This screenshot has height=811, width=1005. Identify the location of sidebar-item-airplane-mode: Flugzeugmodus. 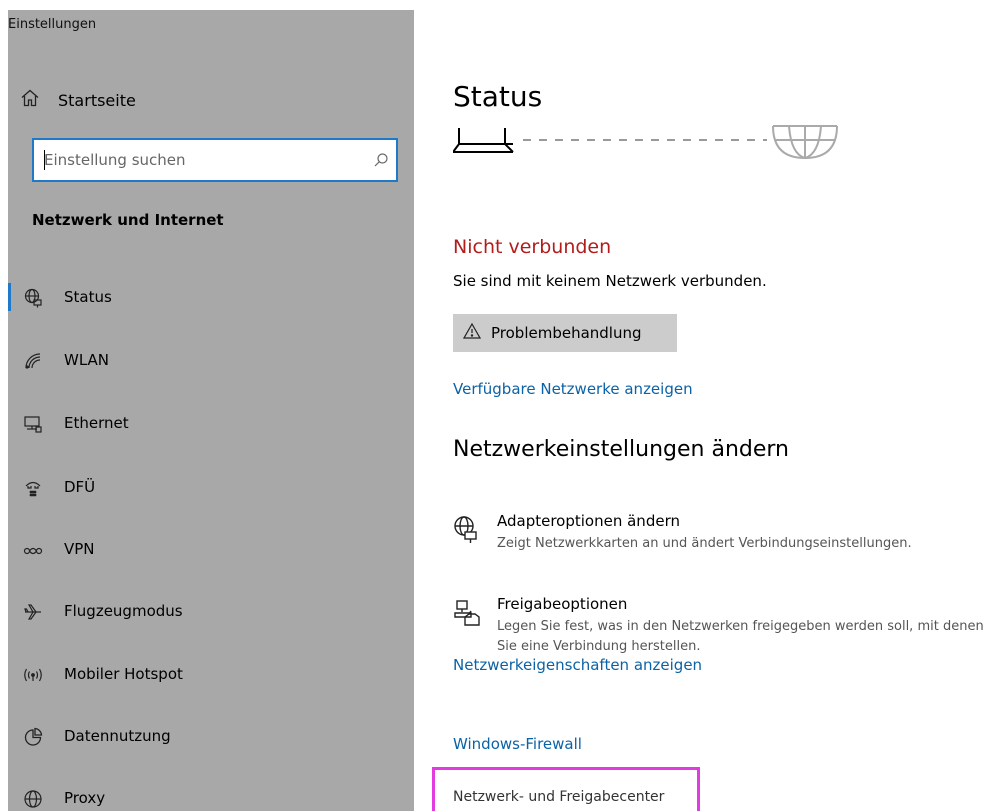
(211, 611).